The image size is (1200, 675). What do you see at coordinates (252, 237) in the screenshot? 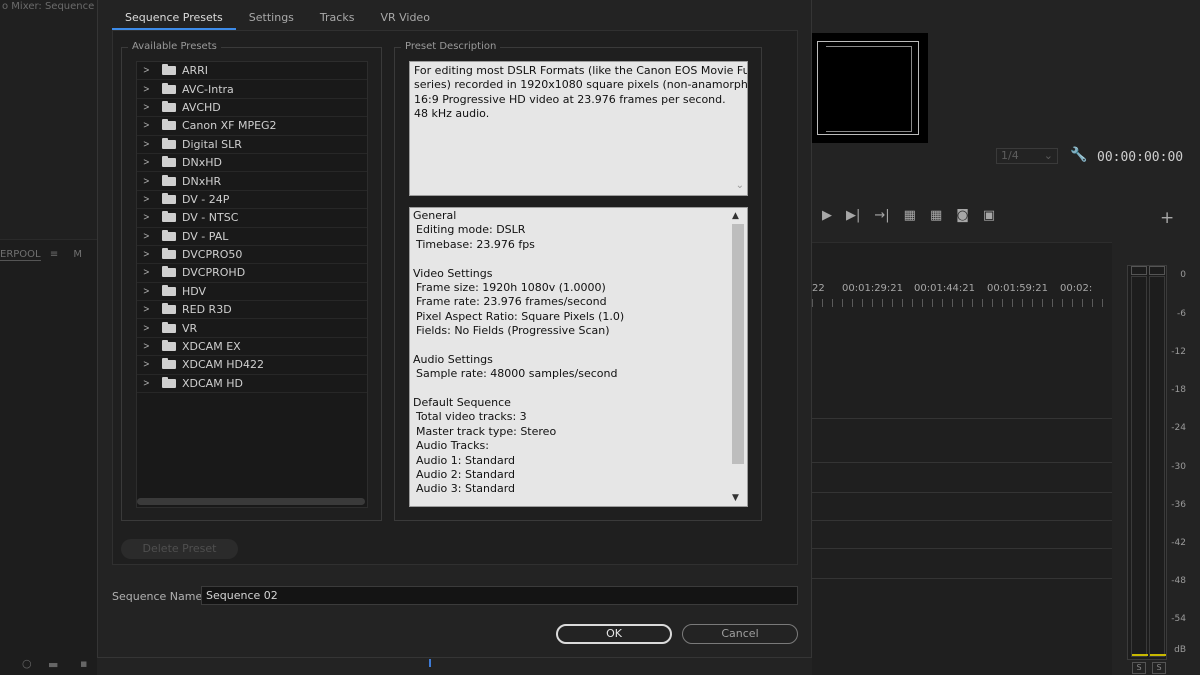
I see `preset-folder-item: > DV - PAL` at bounding box center [252, 237].